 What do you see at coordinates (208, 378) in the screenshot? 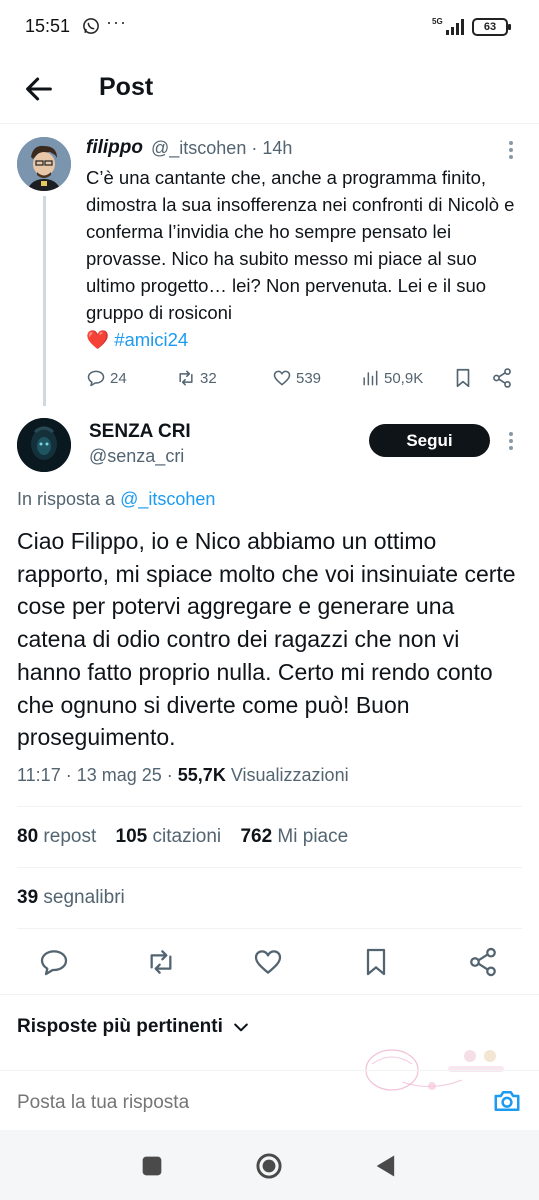
I see `repost-count: 32` at bounding box center [208, 378].